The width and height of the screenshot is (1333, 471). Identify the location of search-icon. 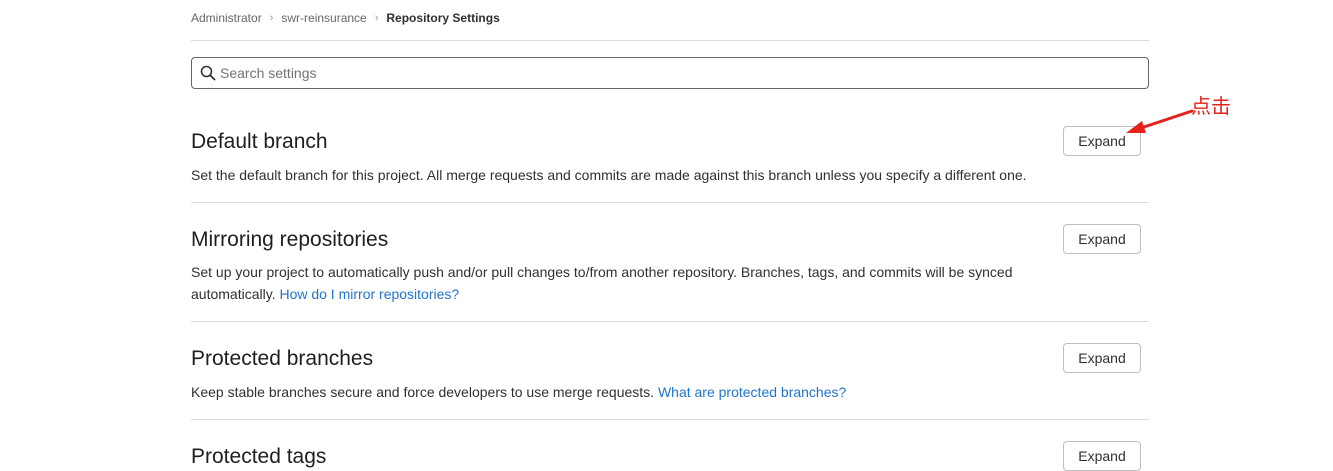
(208, 73).